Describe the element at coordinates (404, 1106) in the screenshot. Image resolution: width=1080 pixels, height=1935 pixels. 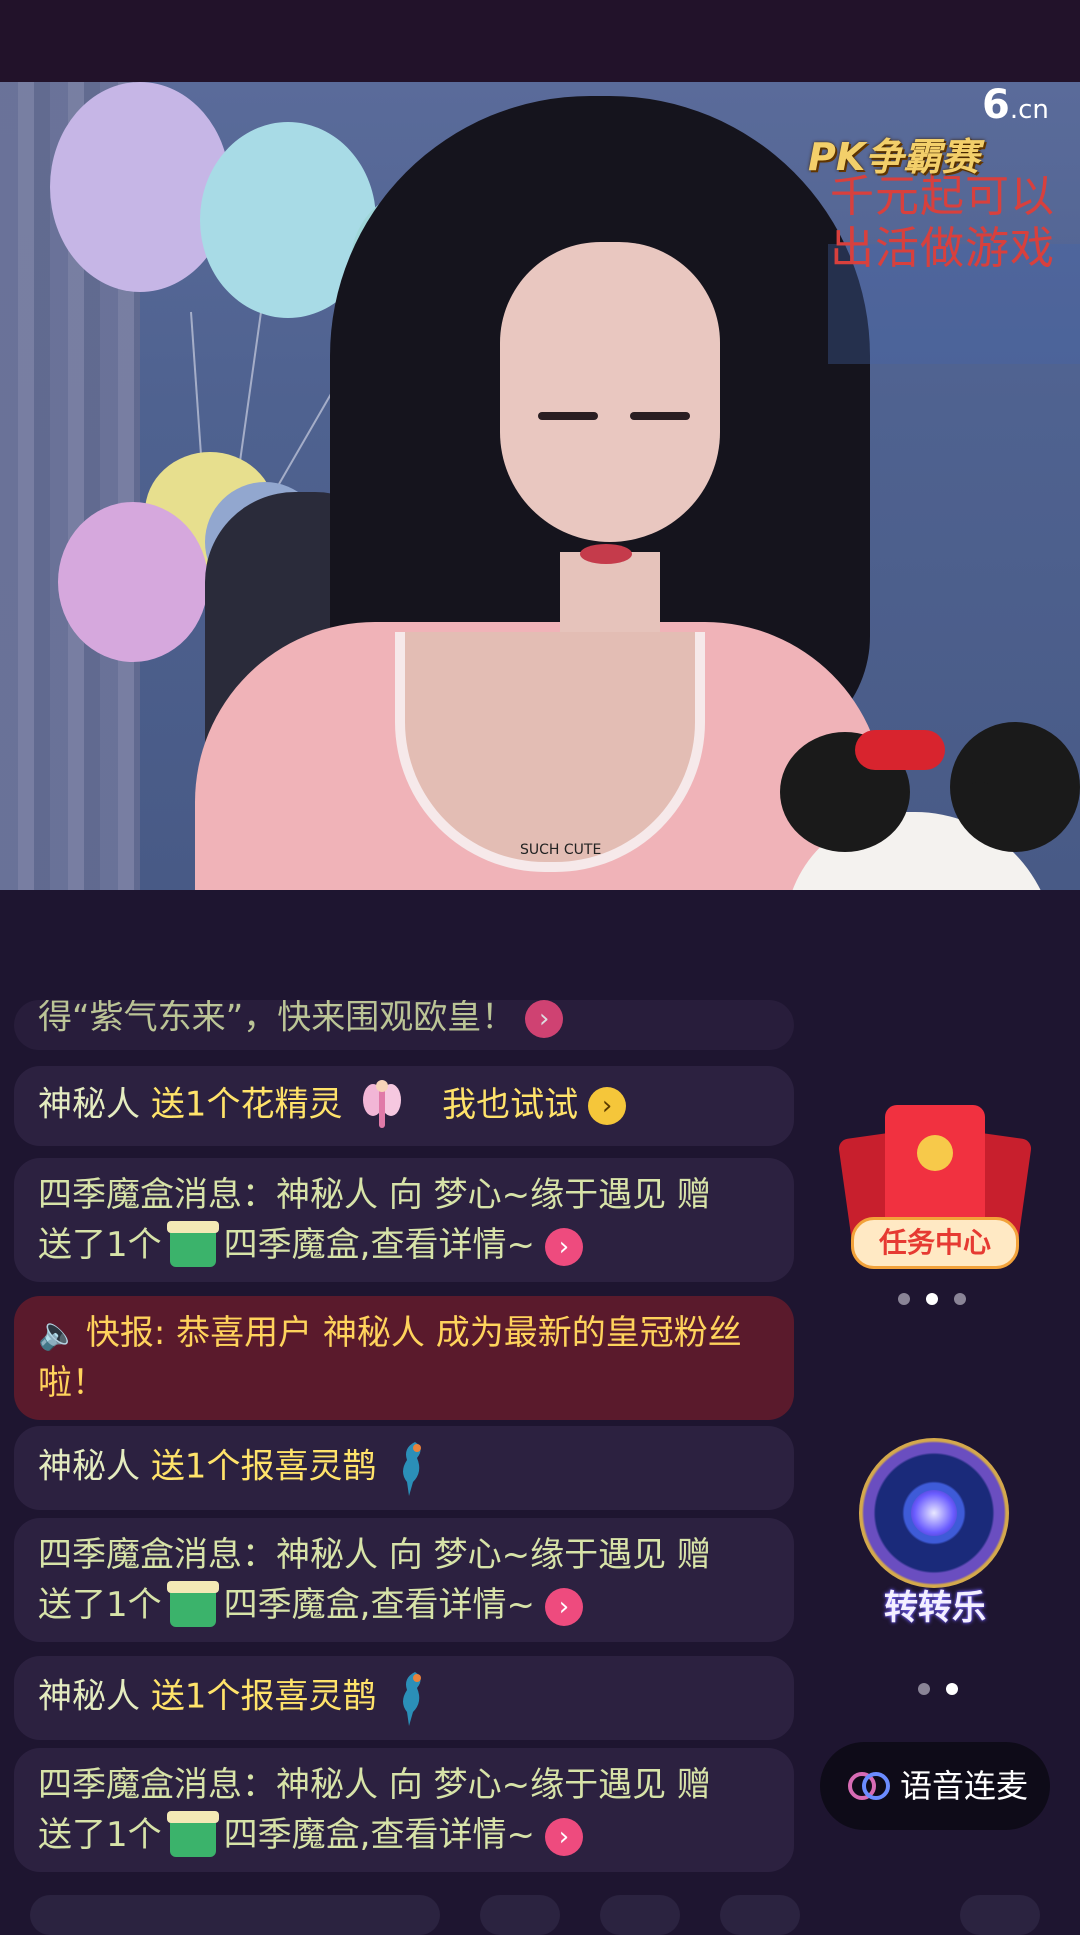
I see `chat-message-gift: 神秘人 送1个花精灵 我也试试 ›` at that location.